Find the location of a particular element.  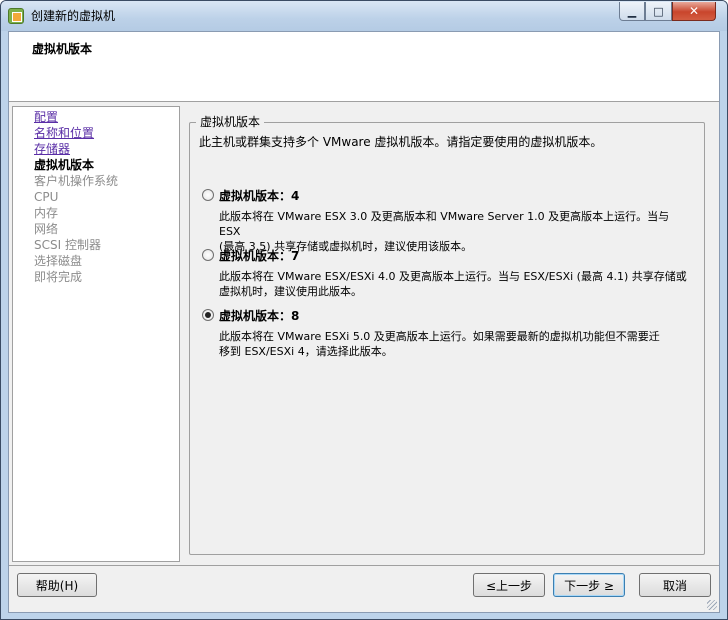

step-vm-version: 虚拟机版本 is located at coordinates (64, 165).